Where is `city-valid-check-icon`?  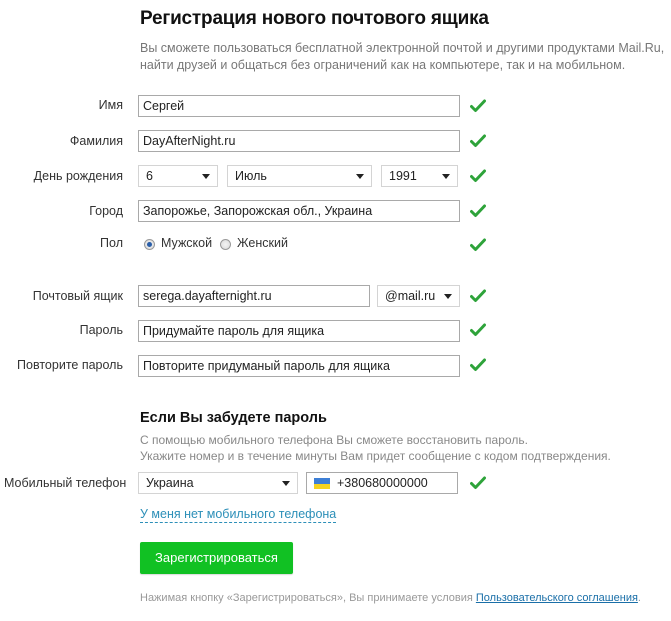 city-valid-check-icon is located at coordinates (478, 211).